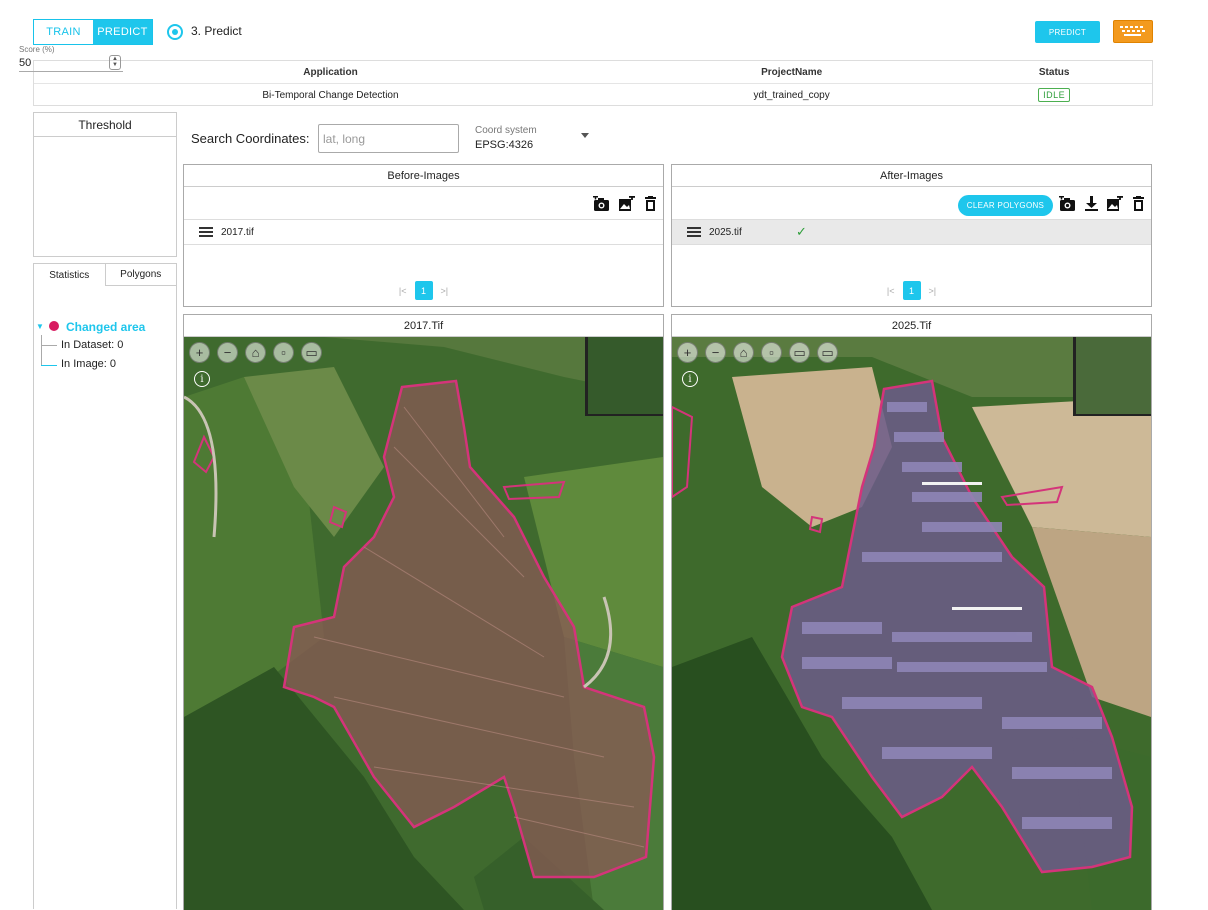 The height and width of the screenshot is (910, 1208). What do you see at coordinates (330, 95) in the screenshot?
I see `application-value: Bi-Temporal Change Detection` at bounding box center [330, 95].